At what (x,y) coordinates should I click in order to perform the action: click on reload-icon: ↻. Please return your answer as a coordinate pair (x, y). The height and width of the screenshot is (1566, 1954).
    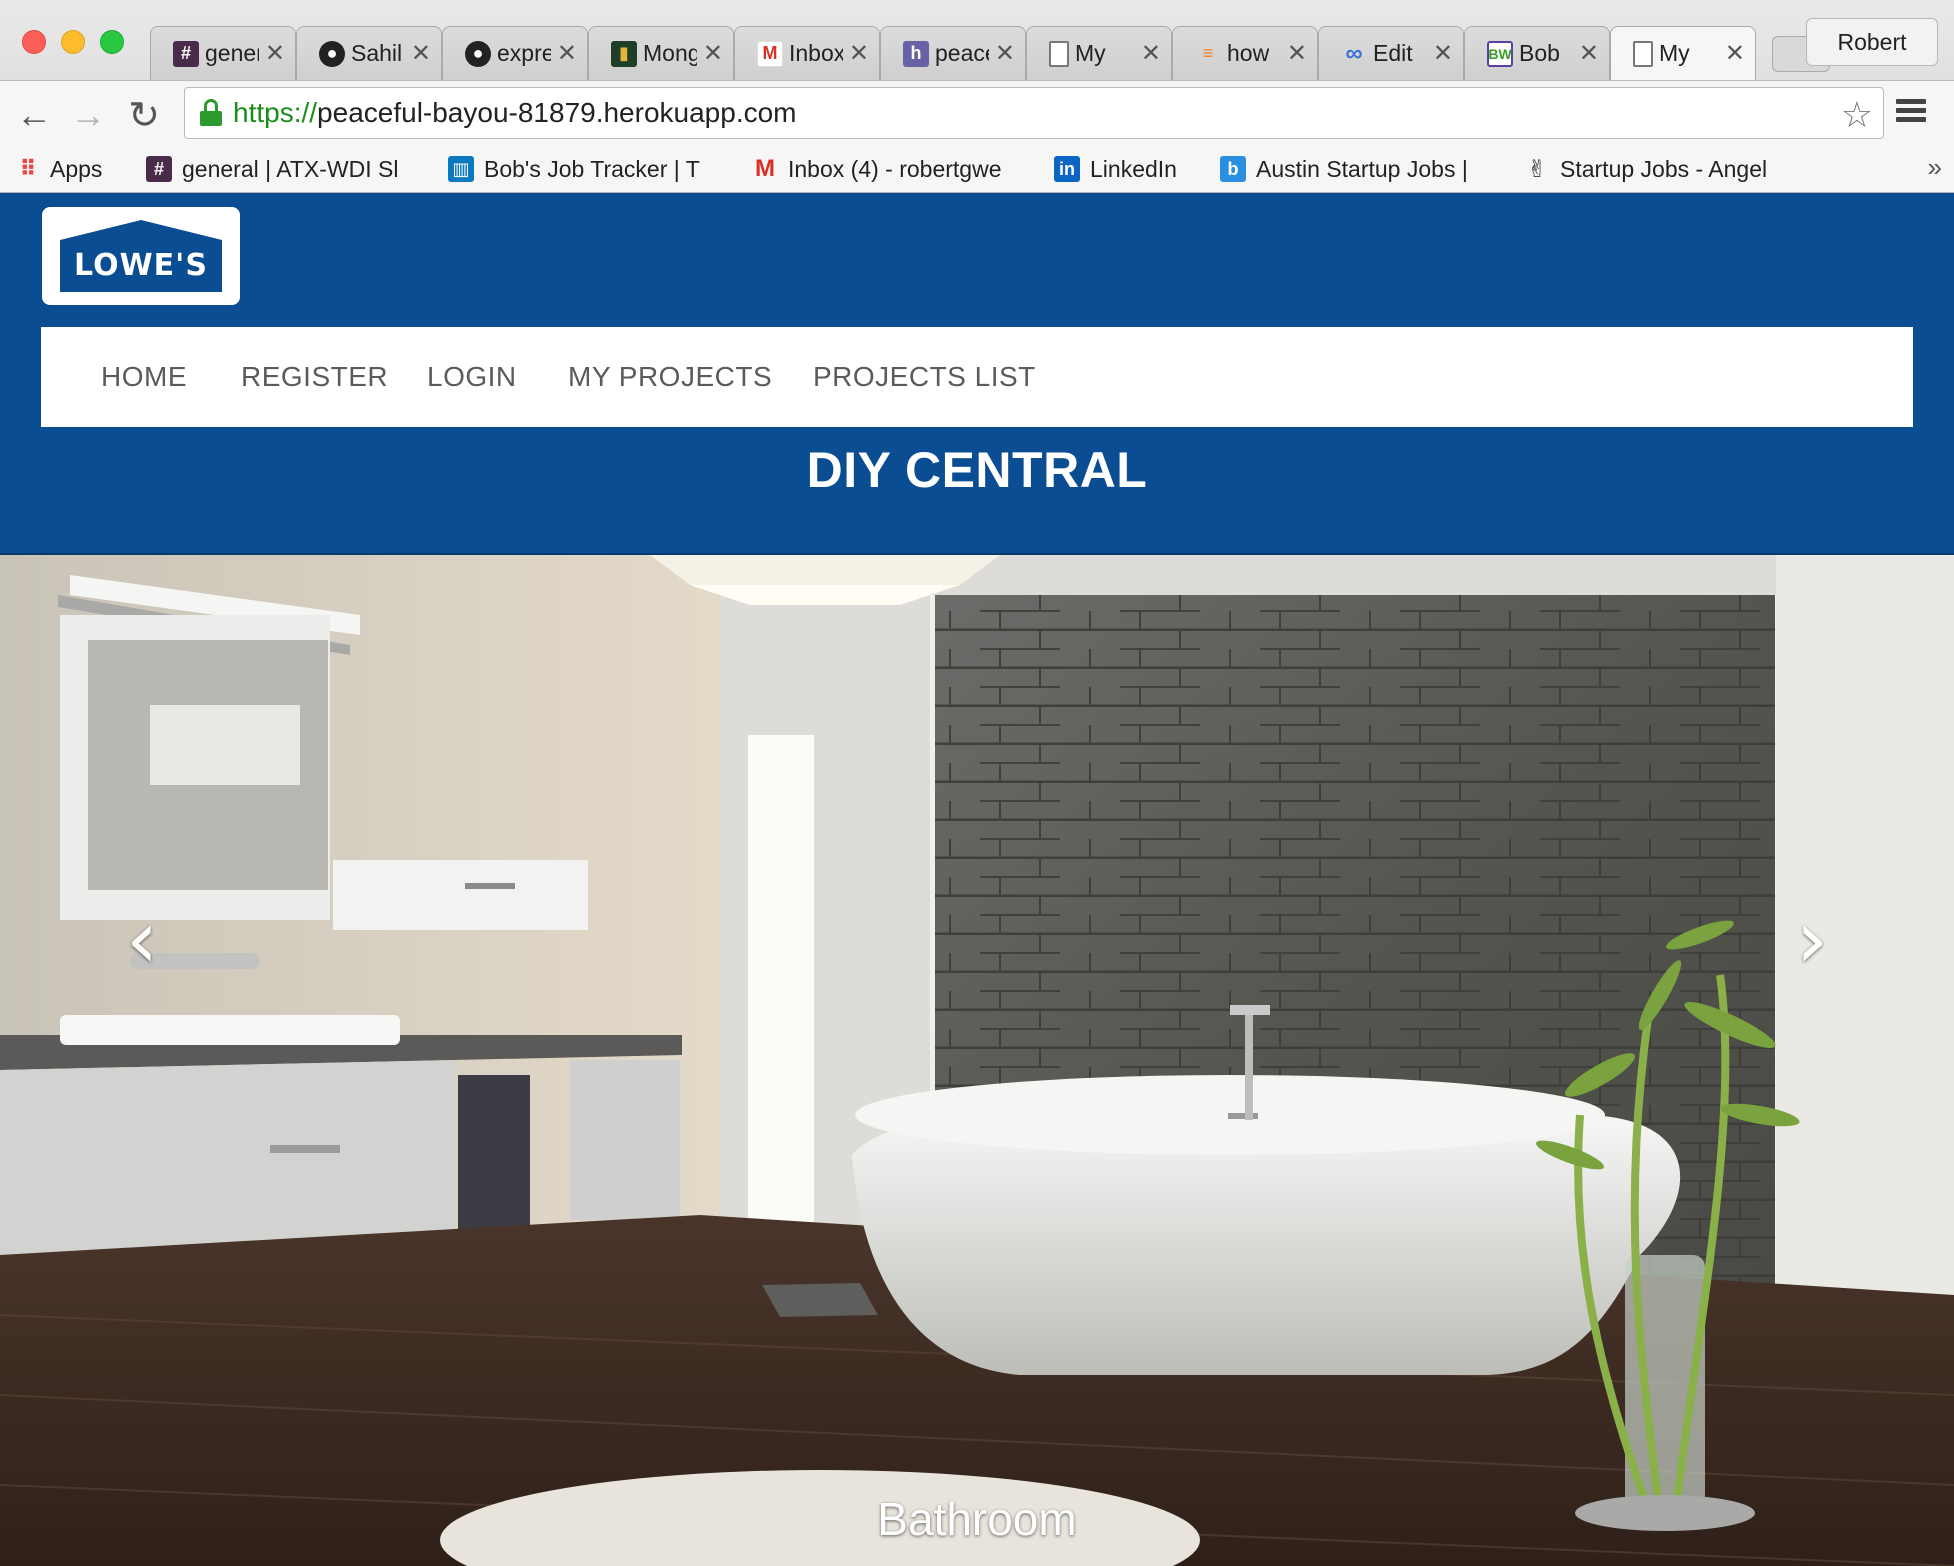
    Looking at the image, I should click on (144, 115).